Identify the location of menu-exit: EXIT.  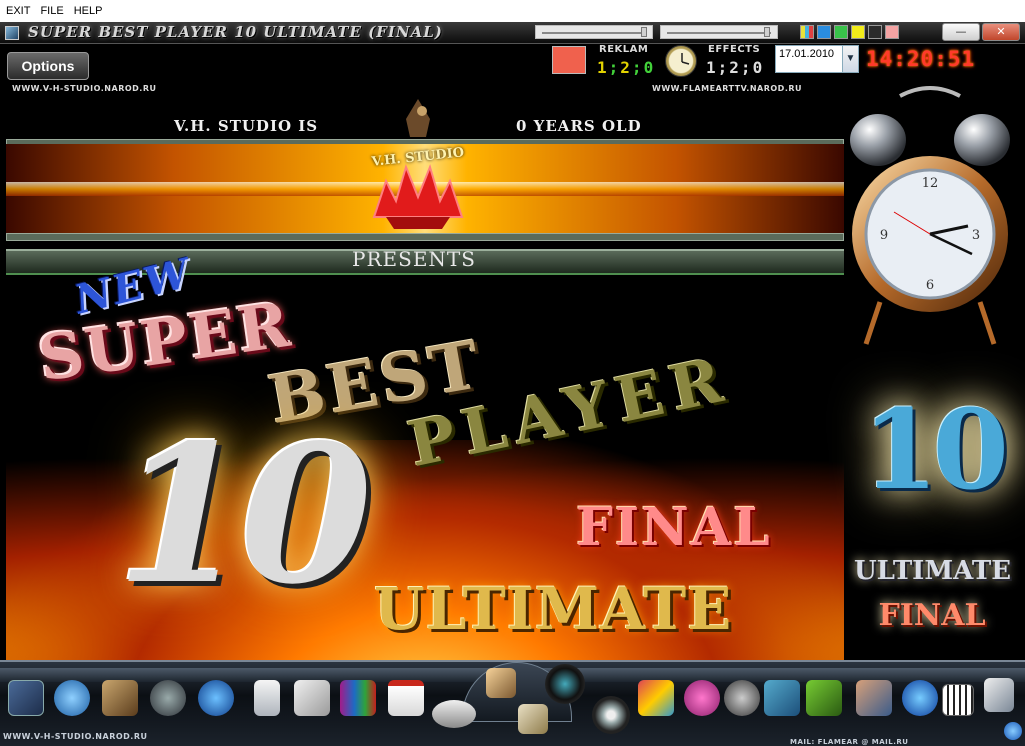
(17, 11).